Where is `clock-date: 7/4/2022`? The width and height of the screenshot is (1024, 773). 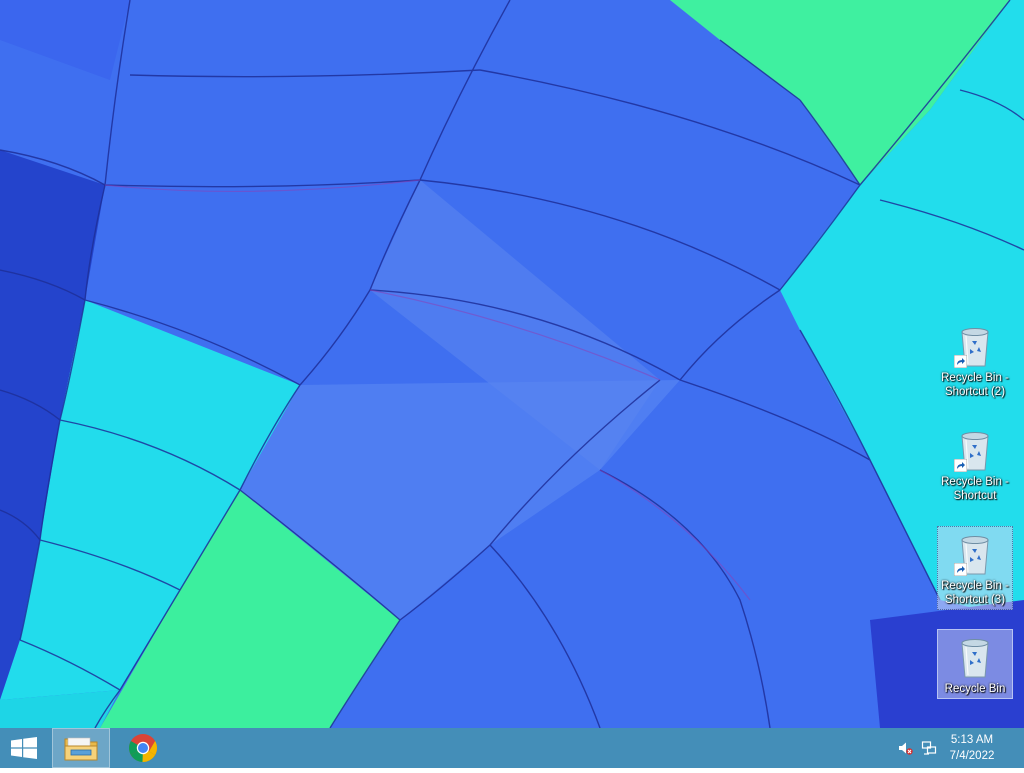
clock-date: 7/4/2022 is located at coordinates (972, 756).